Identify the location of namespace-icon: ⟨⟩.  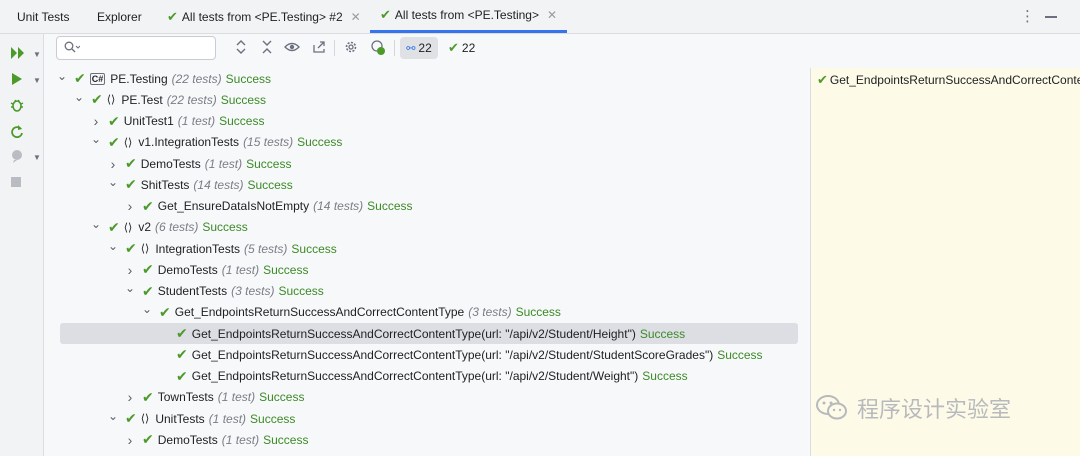
(128, 142).